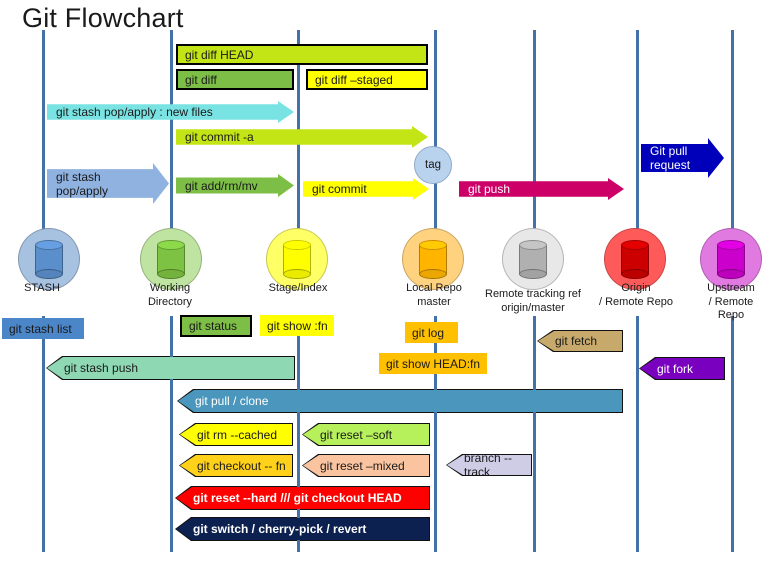 The image size is (765, 569). I want to click on git-rm-cached-arrow: git rm --cached, so click(236, 434).